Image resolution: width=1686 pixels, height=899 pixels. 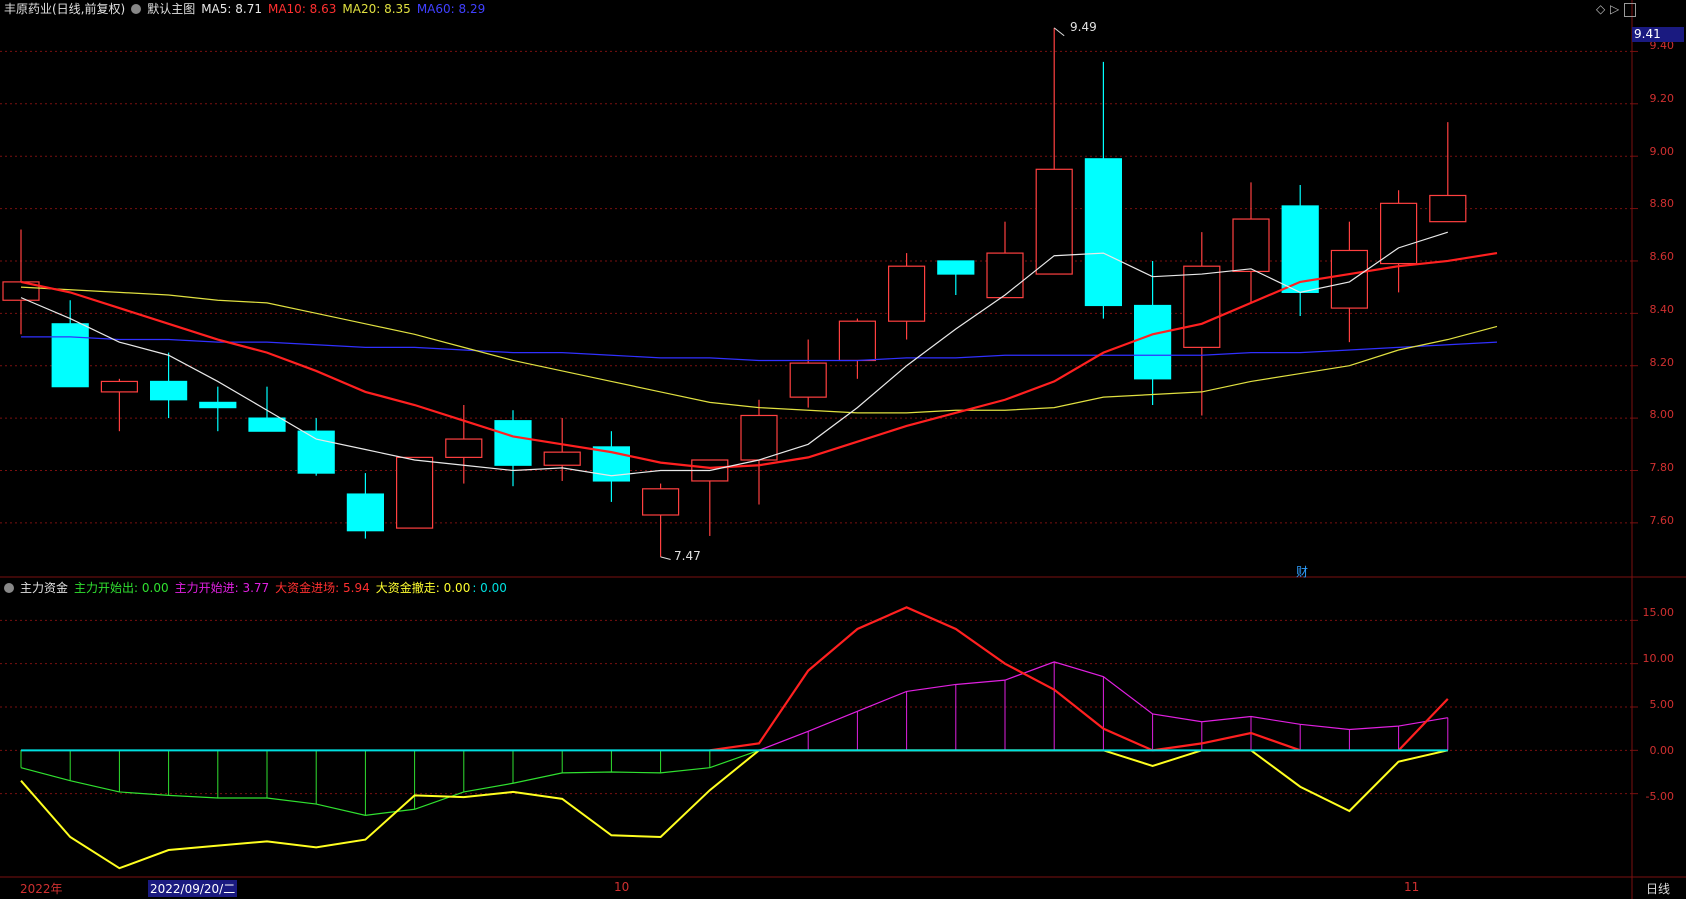 I want to click on series-big-out, so click(x=734, y=809).